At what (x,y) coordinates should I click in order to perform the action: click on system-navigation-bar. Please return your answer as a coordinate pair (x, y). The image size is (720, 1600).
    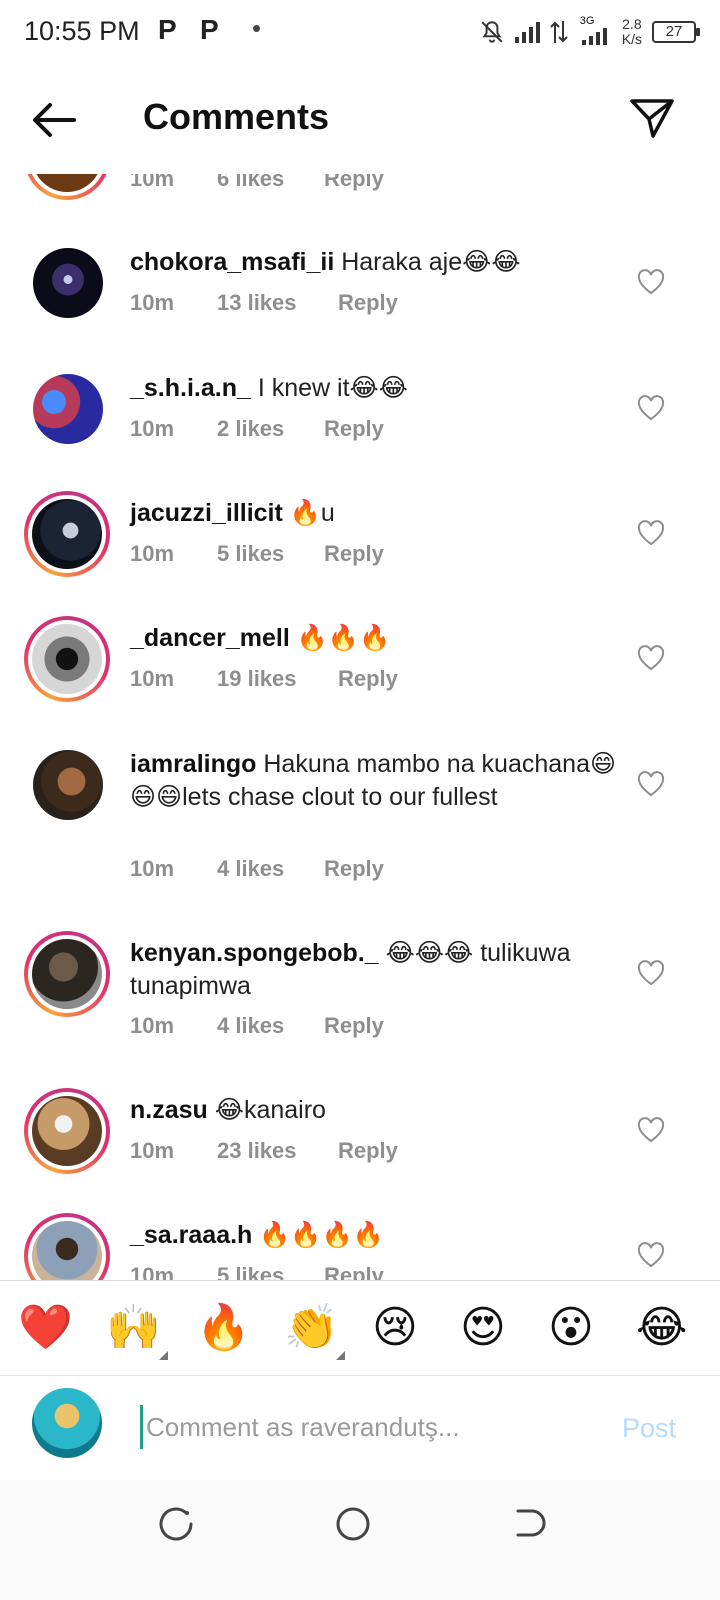
    Looking at the image, I should click on (360, 1540).